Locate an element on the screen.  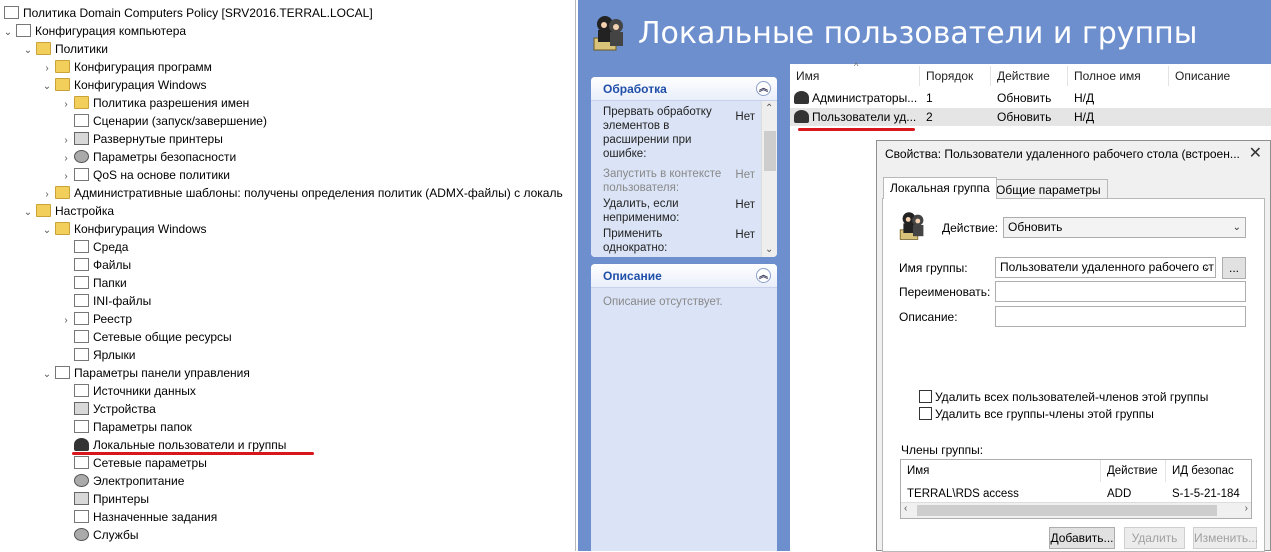
local-users-icon is located at coordinates (608, 33).